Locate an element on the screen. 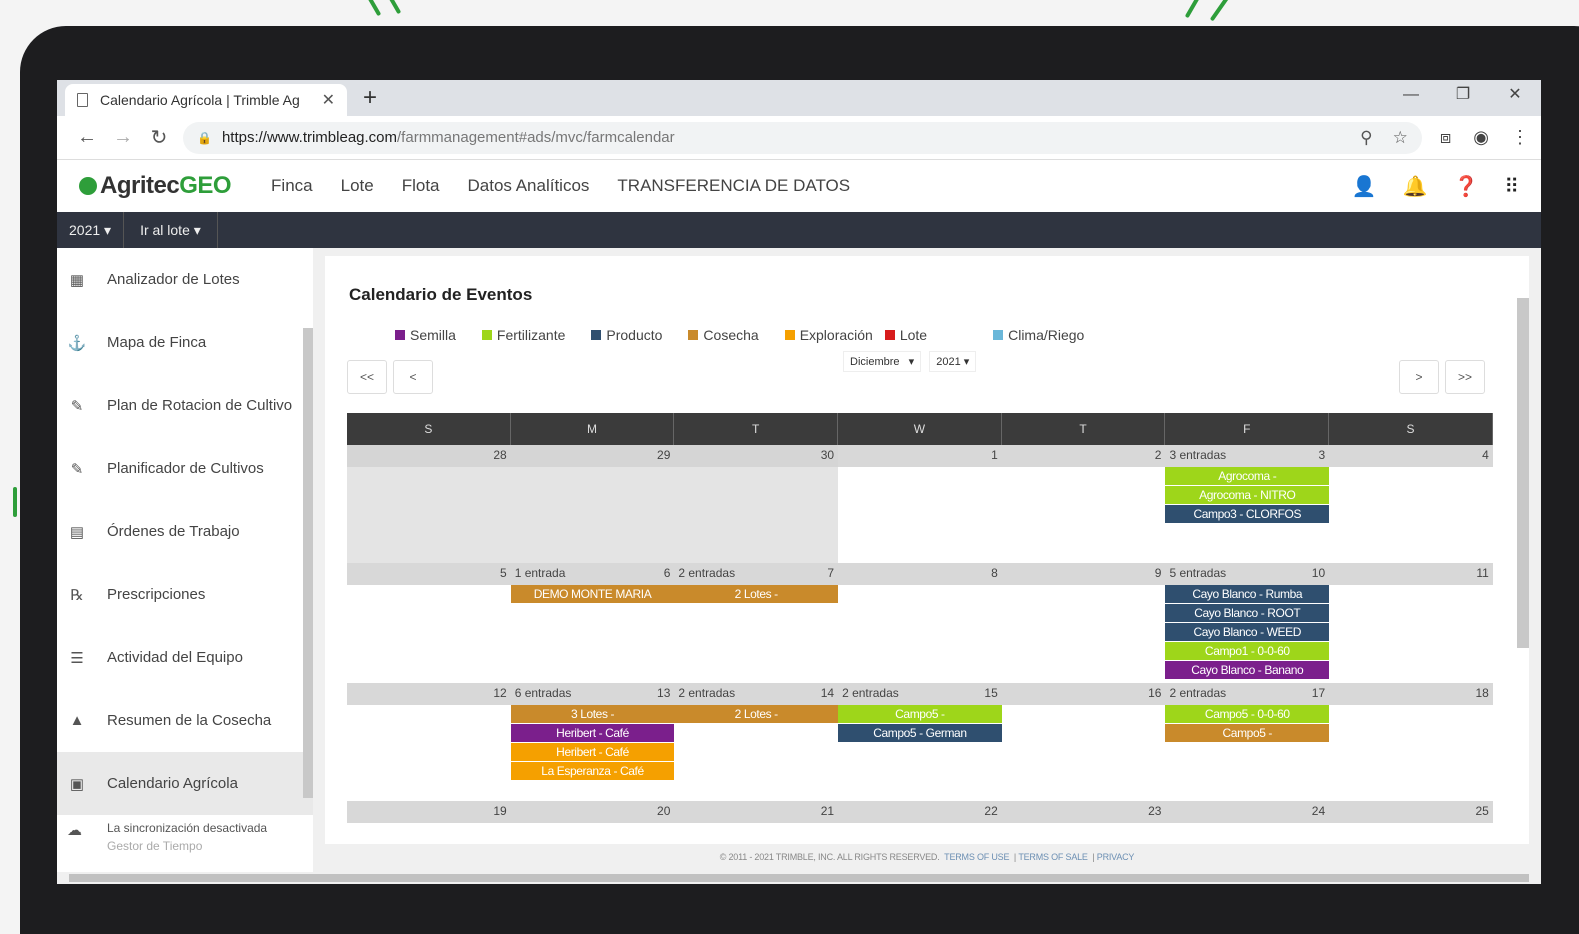 This screenshot has width=1579, height=934. forward-icon: → is located at coordinates (123, 137).